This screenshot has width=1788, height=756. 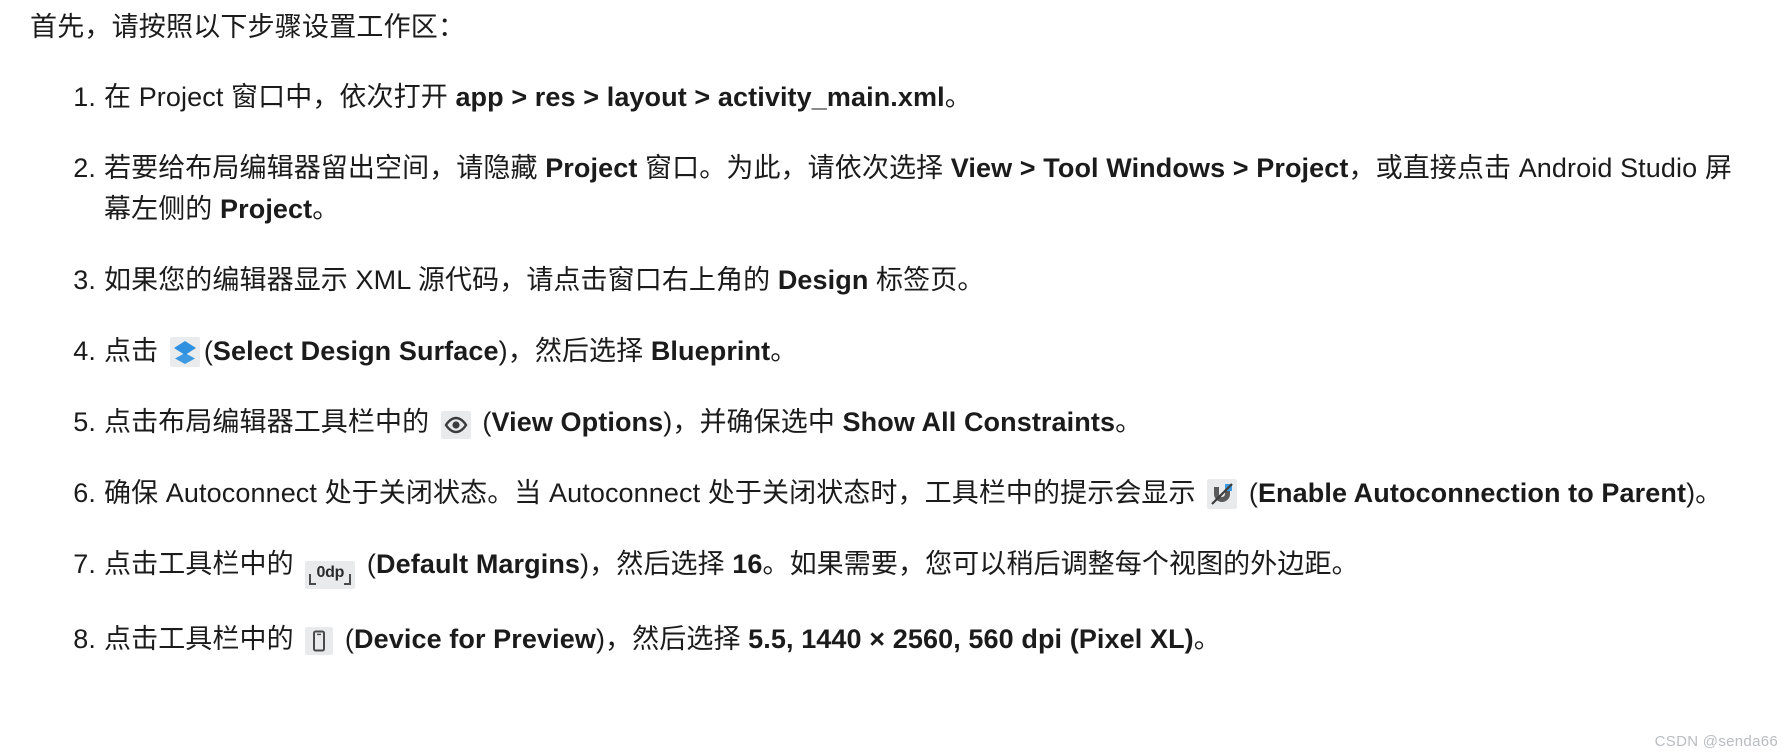 I want to click on step-emphasis: View > Tool Windows > Project, so click(x=1149, y=168).